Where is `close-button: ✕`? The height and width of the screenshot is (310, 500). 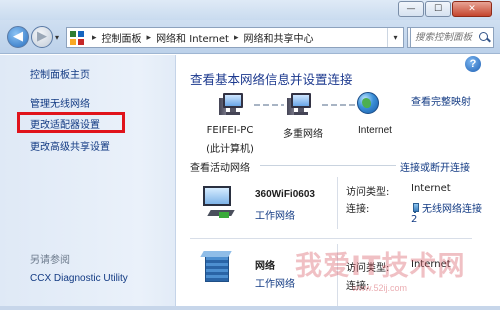 close-button: ✕ is located at coordinates (472, 9).